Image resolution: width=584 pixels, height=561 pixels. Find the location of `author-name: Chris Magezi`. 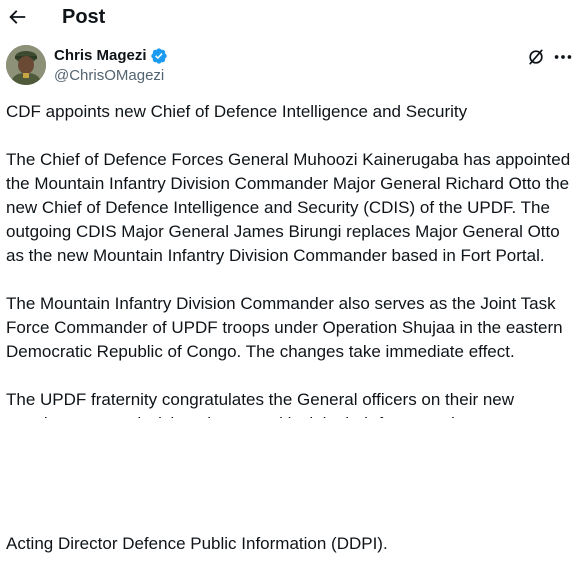

author-name: Chris Magezi is located at coordinates (111, 56).